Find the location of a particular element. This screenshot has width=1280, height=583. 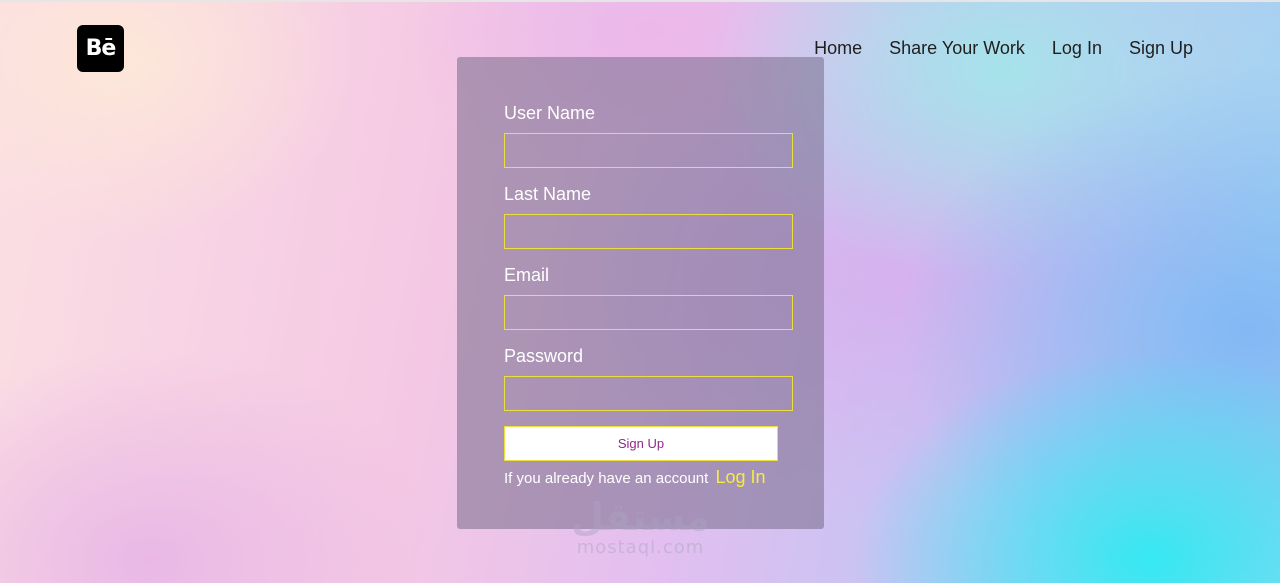

top-border is located at coordinates (640, 1).